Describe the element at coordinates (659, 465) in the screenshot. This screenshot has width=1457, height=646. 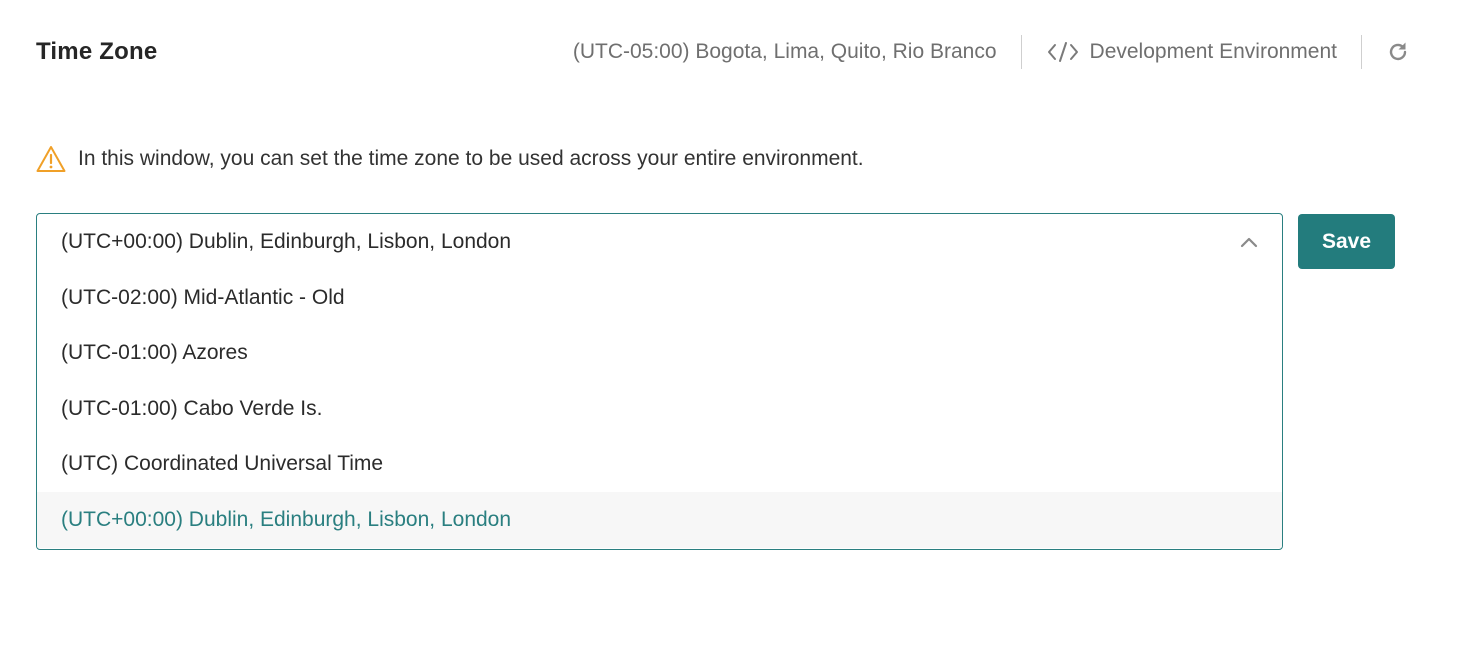
I see `timezone-option: (UTC) Coordinated Universal Time` at that location.